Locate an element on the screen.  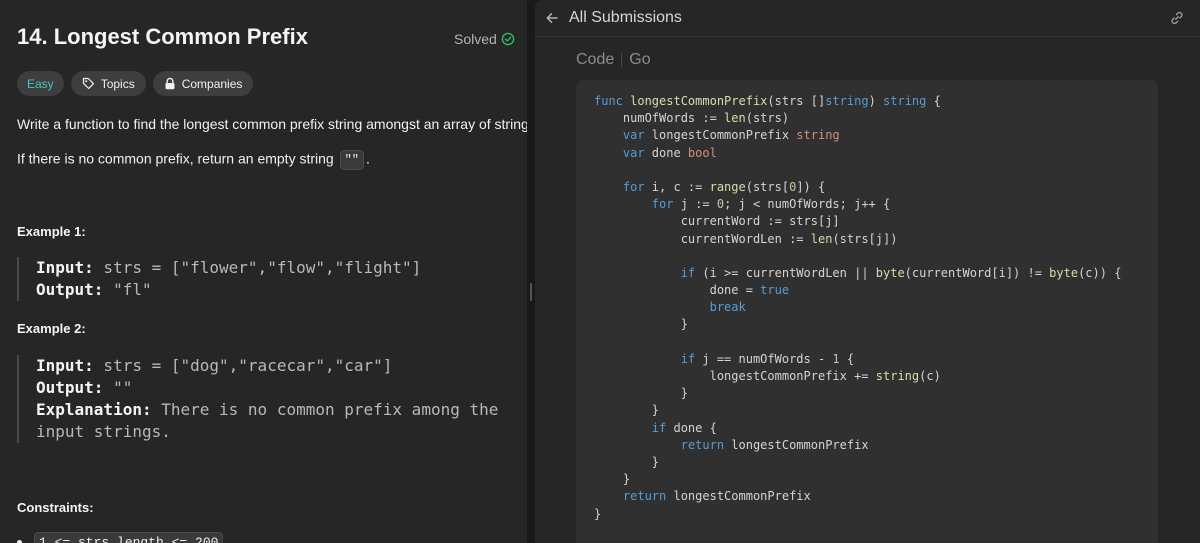
empty-string-code: "" is located at coordinates (351, 160).